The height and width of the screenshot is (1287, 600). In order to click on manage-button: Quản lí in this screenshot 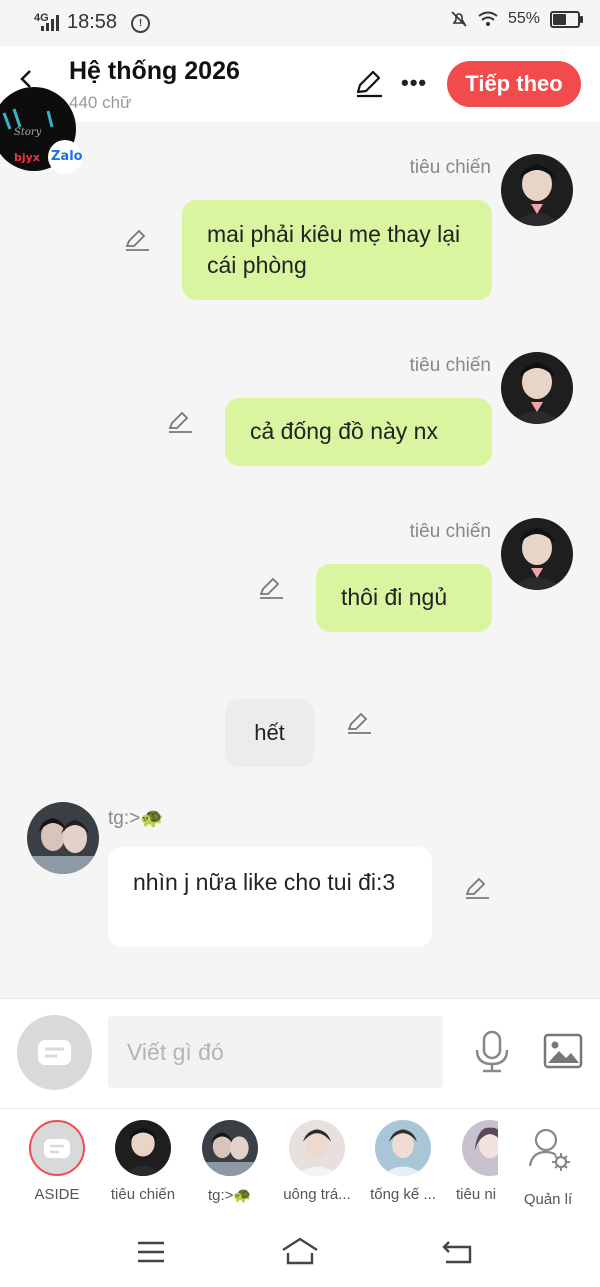, I will do `click(548, 1164)`.